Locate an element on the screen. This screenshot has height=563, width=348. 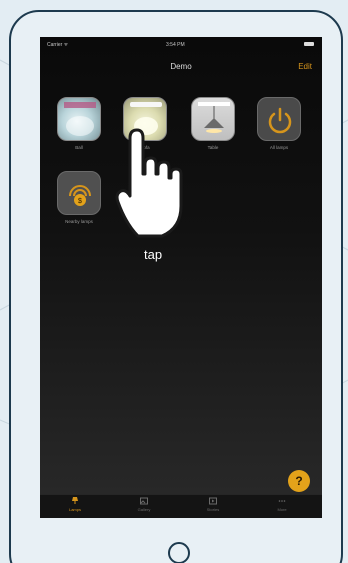
lamp-tile-table: Table is located at coordinates (213, 123).